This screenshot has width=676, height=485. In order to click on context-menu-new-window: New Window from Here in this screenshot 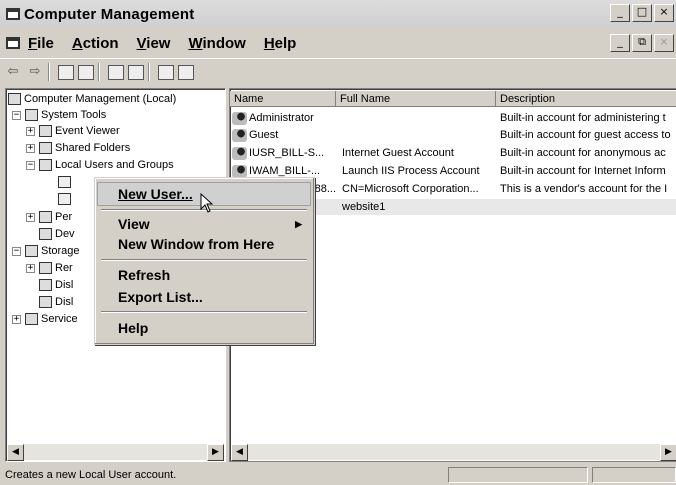, I will do `click(204, 244)`.